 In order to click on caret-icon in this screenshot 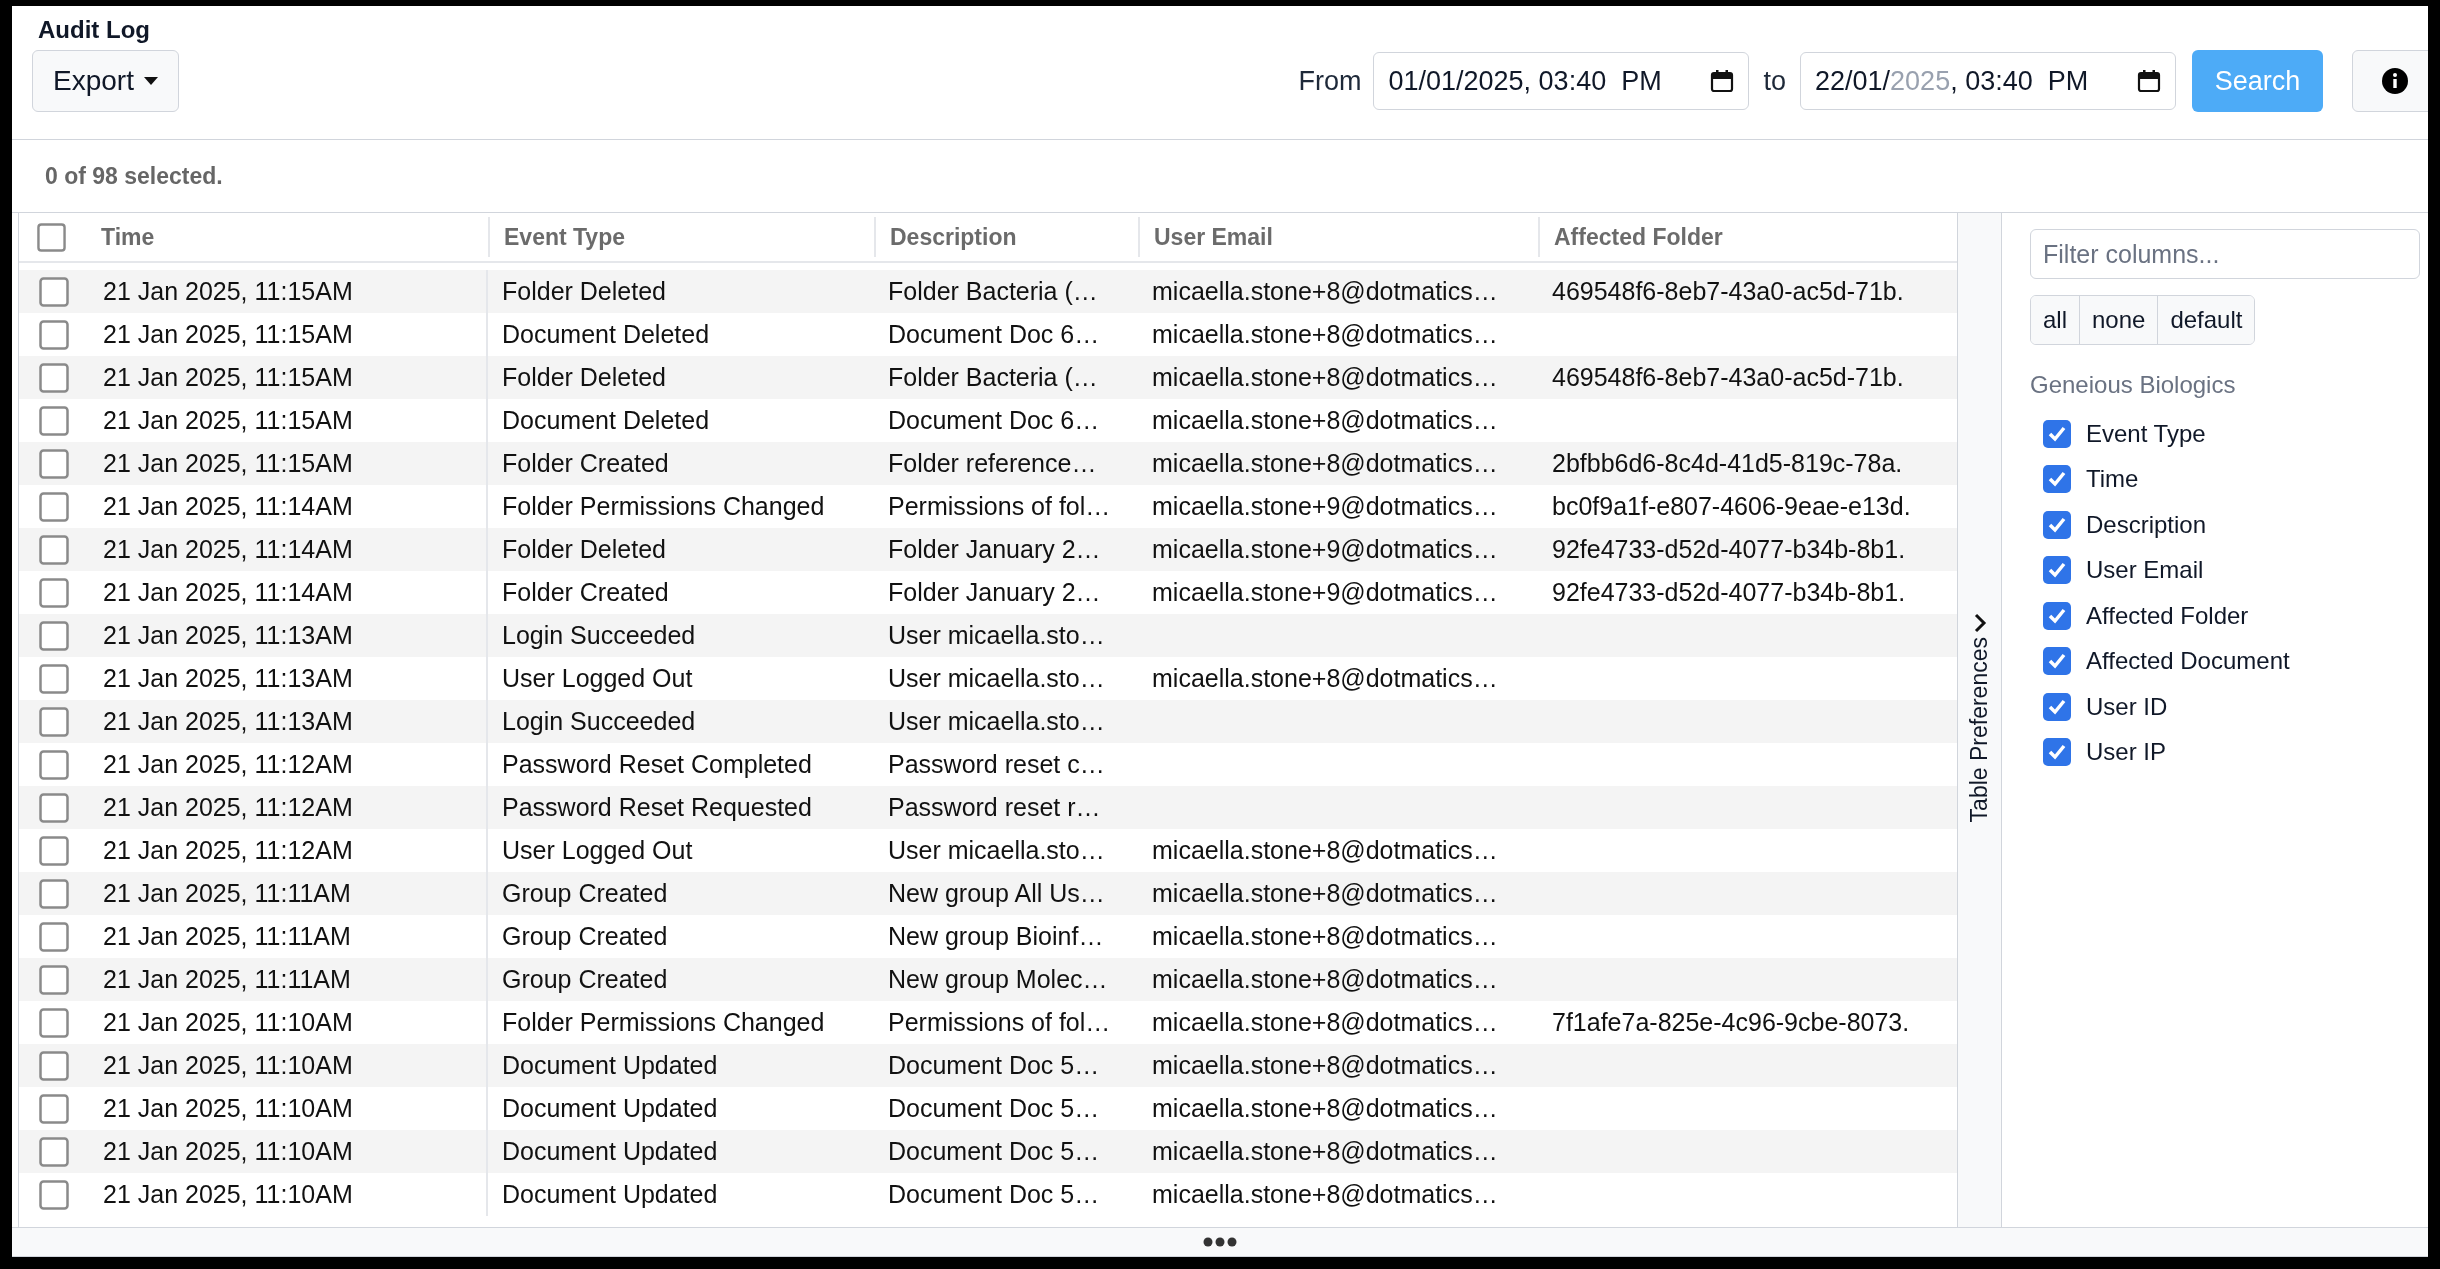, I will do `click(150, 81)`.